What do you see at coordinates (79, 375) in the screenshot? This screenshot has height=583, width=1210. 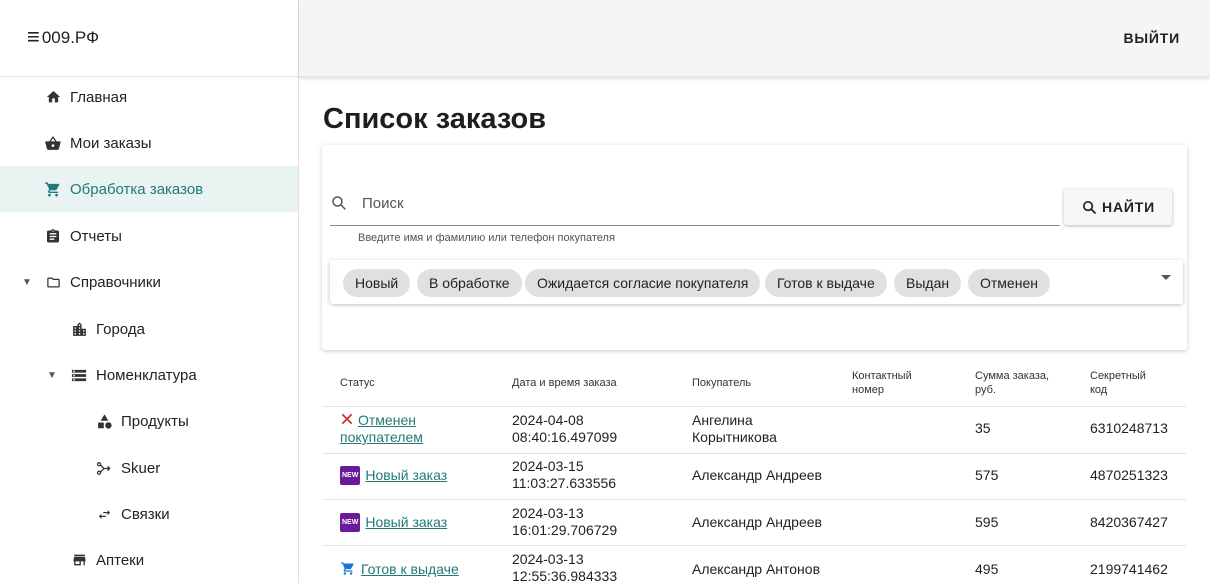 I see `storage-icon` at bounding box center [79, 375].